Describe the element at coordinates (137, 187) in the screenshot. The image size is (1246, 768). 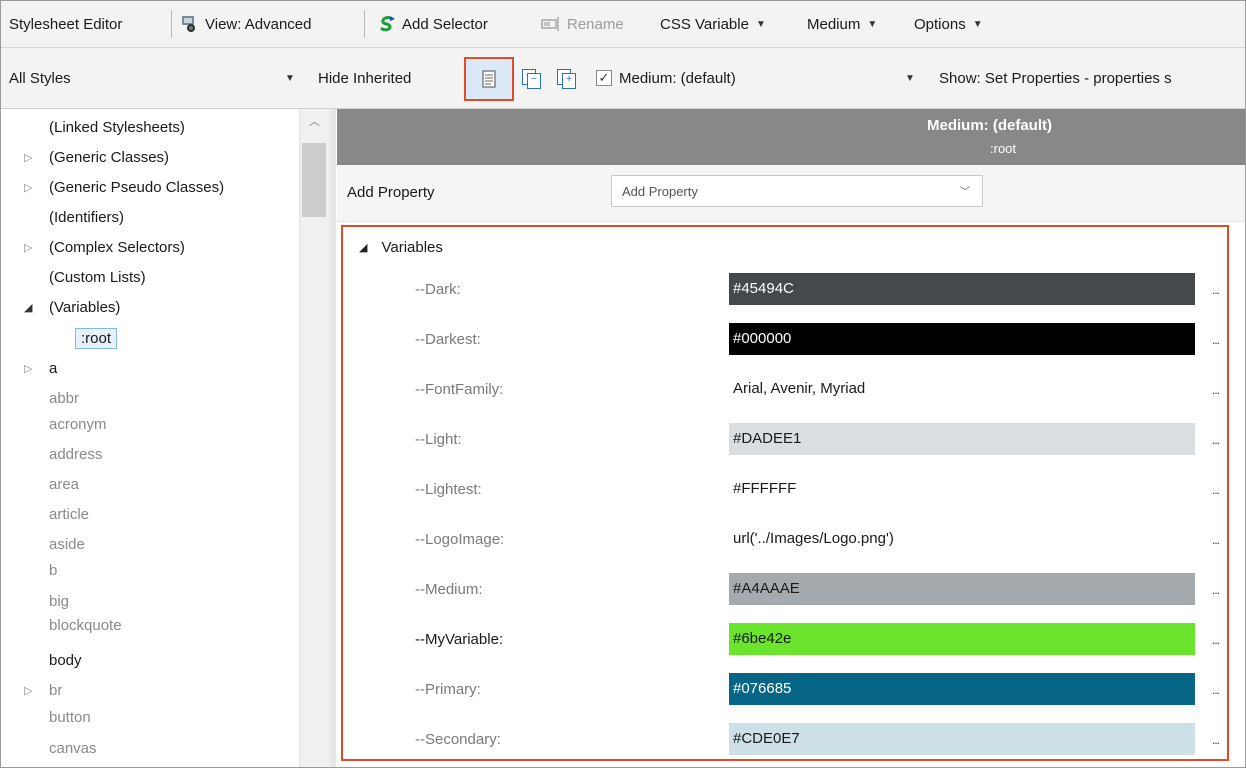
I see `tree-item-label: (Generic Pseudo Classes)` at that location.